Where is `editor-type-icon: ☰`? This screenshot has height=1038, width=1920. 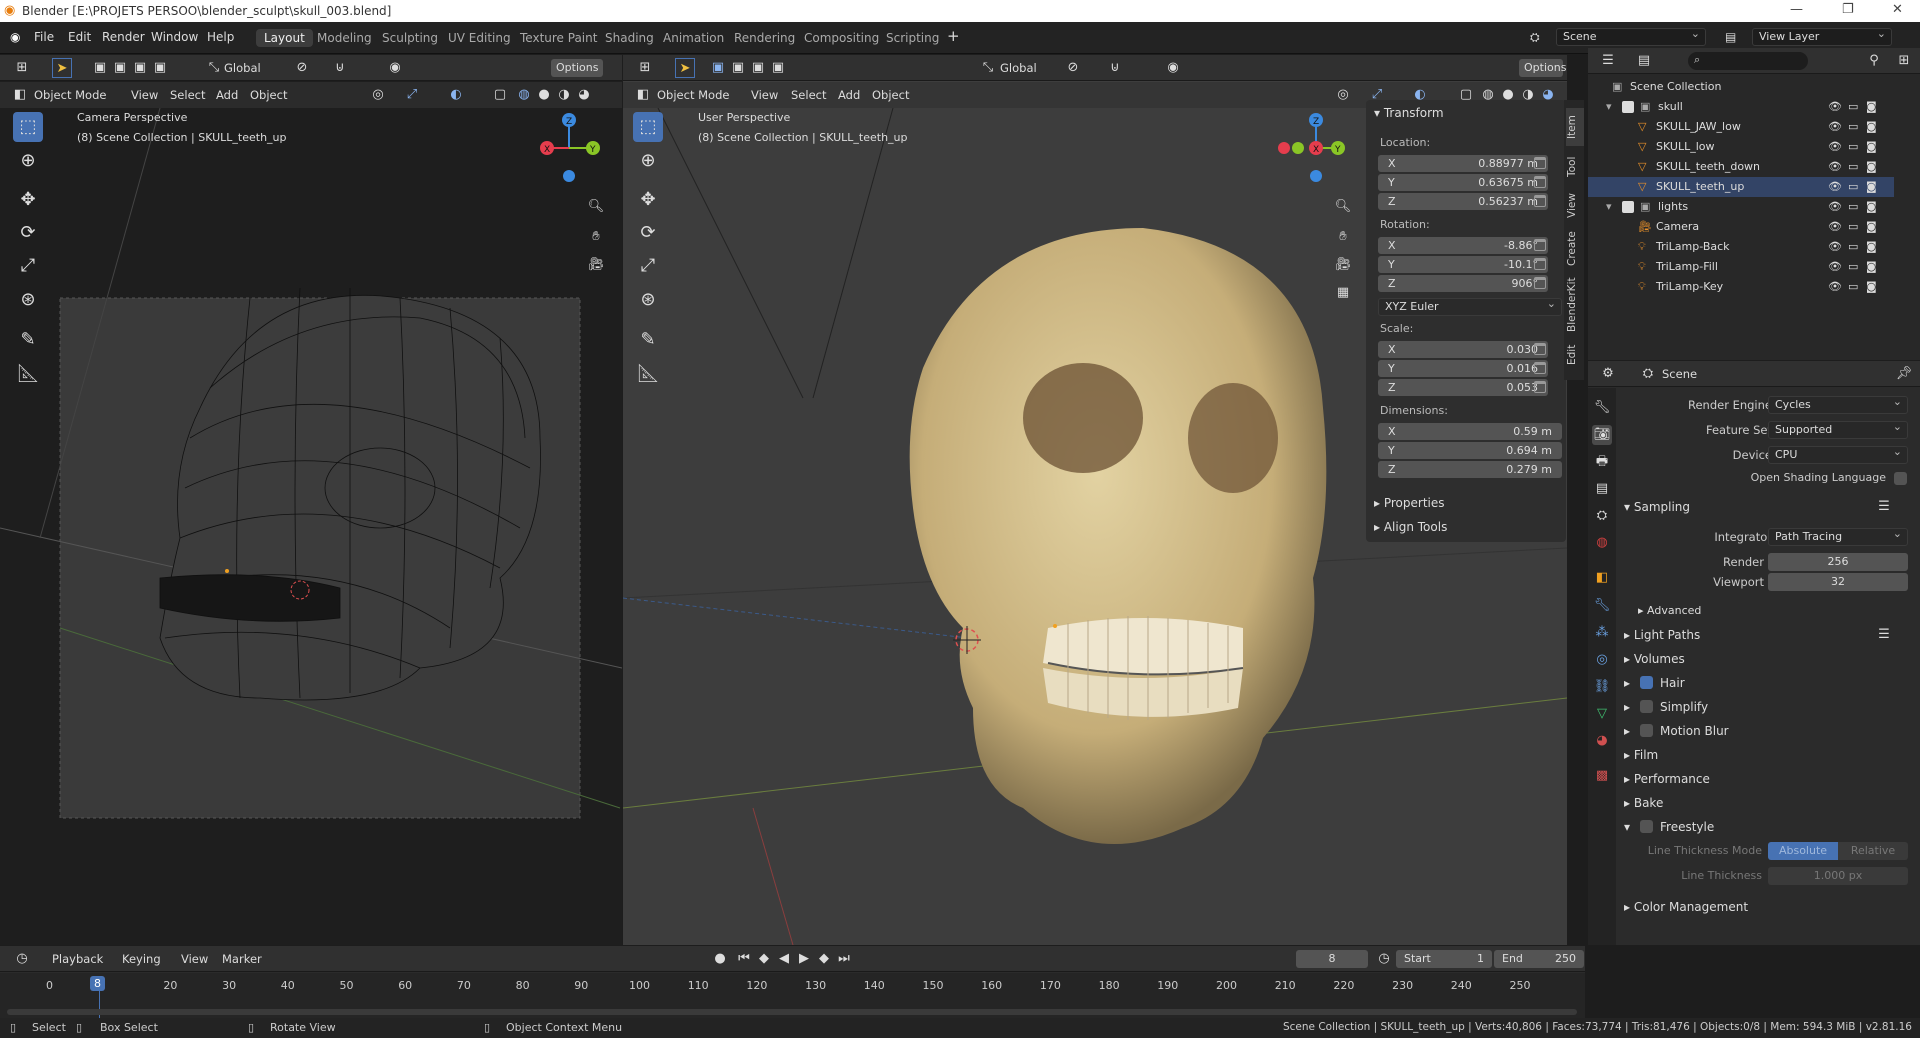
editor-type-icon: ☰ is located at coordinates (1608, 61).